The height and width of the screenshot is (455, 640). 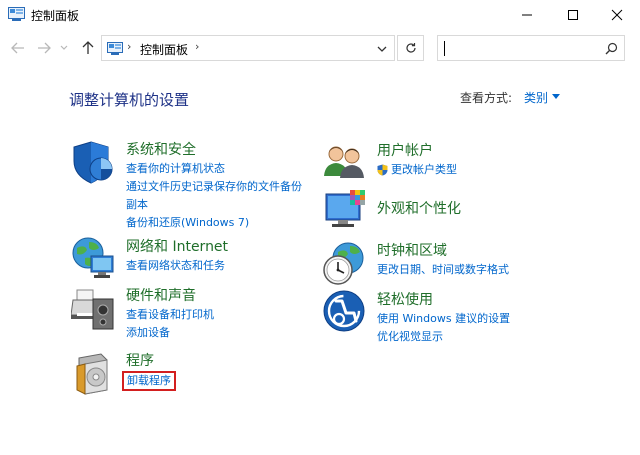 I want to click on category-title: 用户帐户, so click(x=405, y=150).